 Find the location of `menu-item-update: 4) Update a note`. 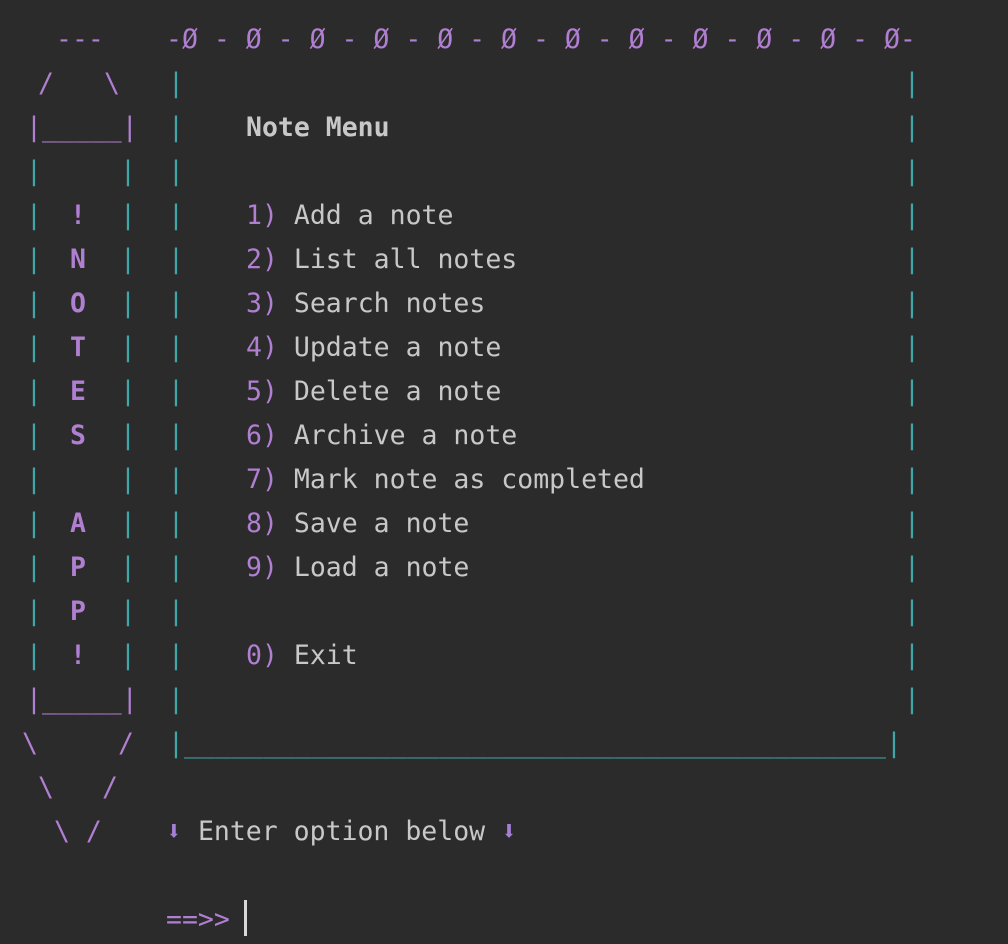

menu-item-update: 4) Update a note is located at coordinates (373, 348).